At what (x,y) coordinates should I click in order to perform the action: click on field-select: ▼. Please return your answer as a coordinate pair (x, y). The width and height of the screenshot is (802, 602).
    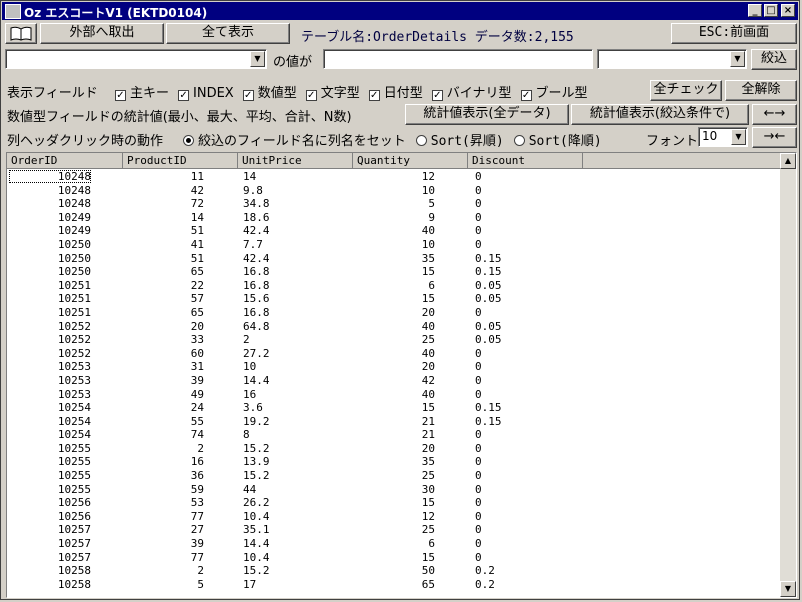
    Looking at the image, I should click on (136, 59).